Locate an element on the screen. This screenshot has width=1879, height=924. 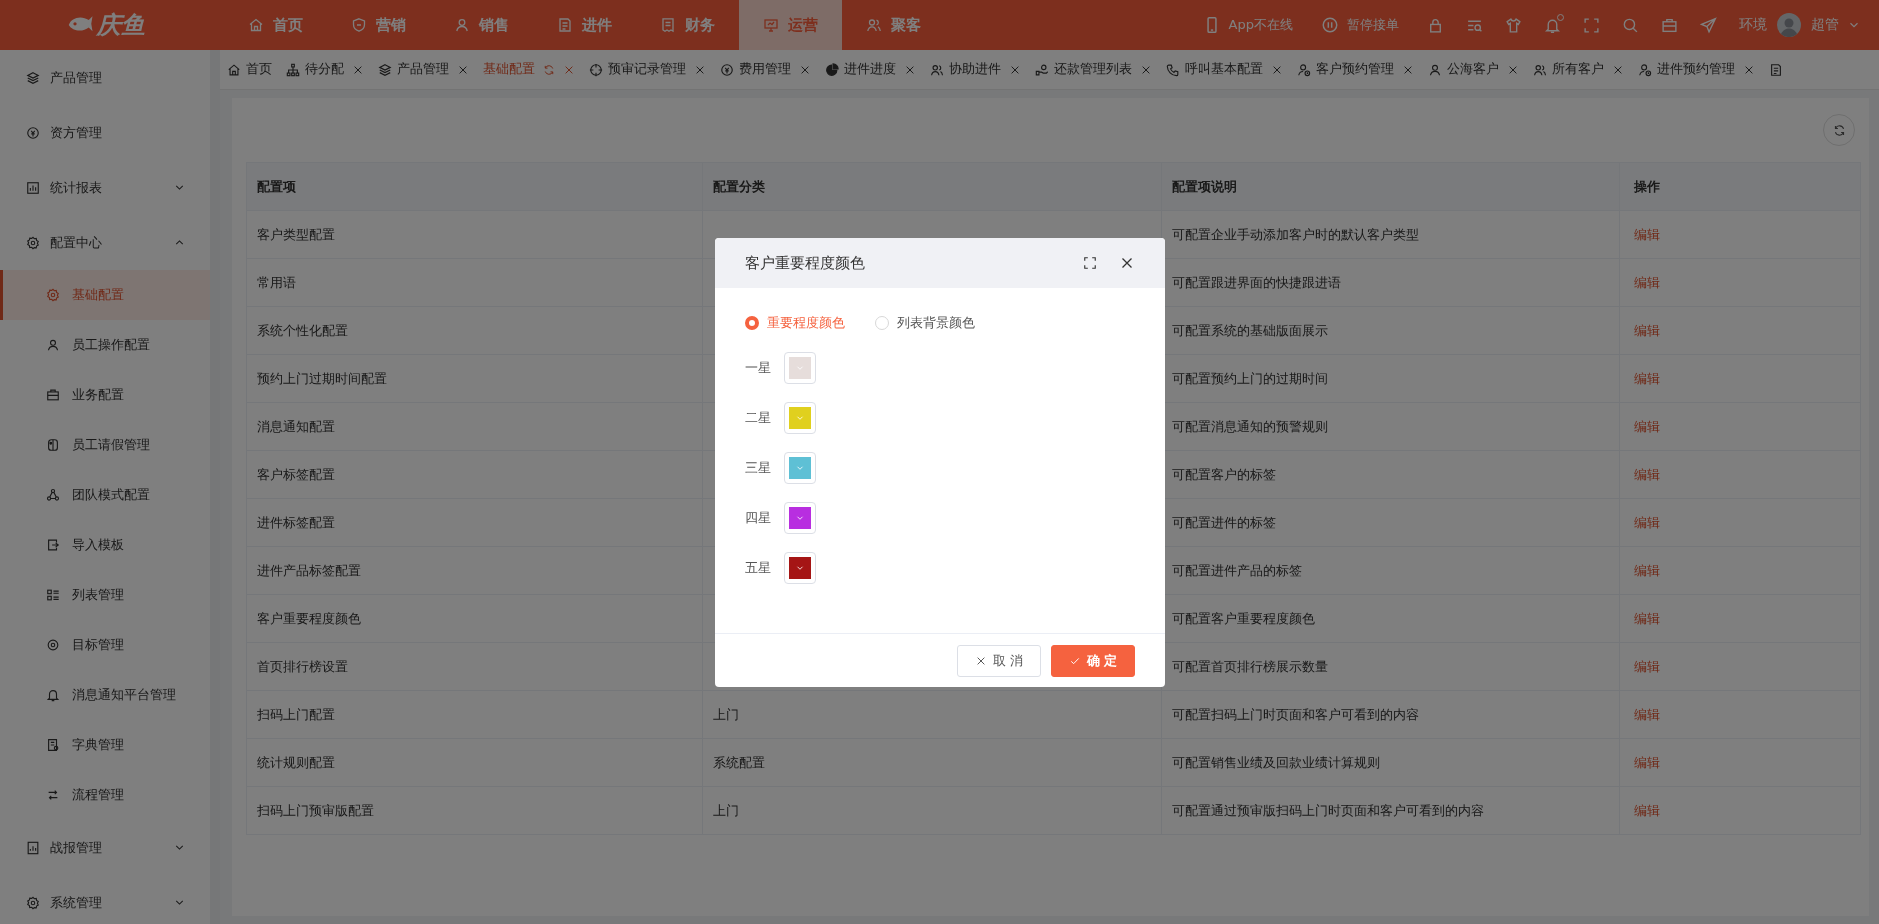
layers-icon is located at coordinates (33, 77).